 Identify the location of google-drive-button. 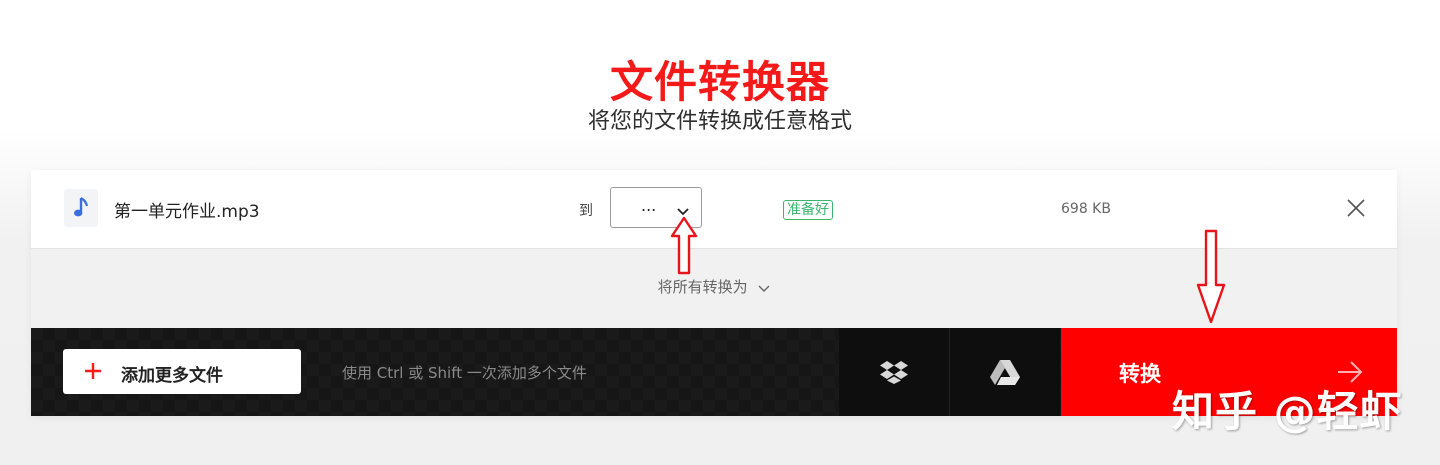
(1005, 372).